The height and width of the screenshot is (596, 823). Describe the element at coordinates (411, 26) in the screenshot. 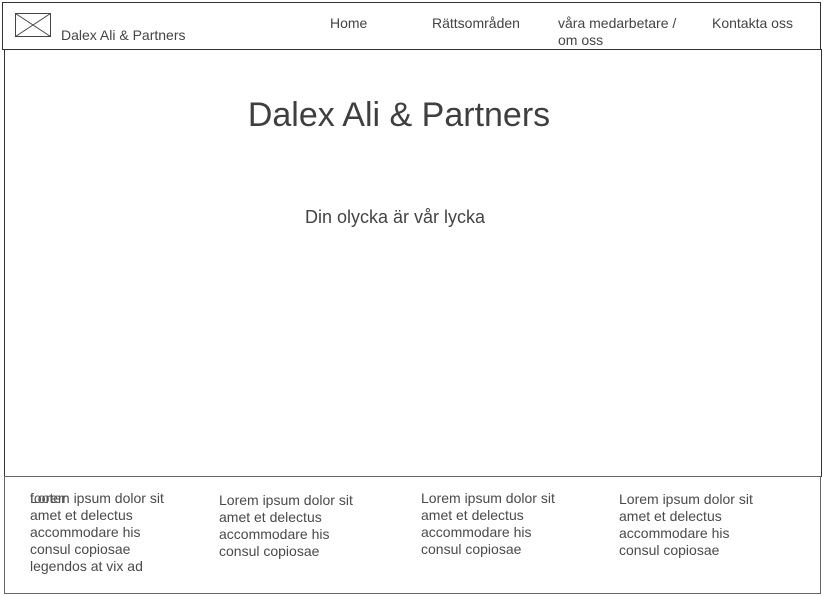

I see `site-header: Dalex Ali & Partners` at that location.